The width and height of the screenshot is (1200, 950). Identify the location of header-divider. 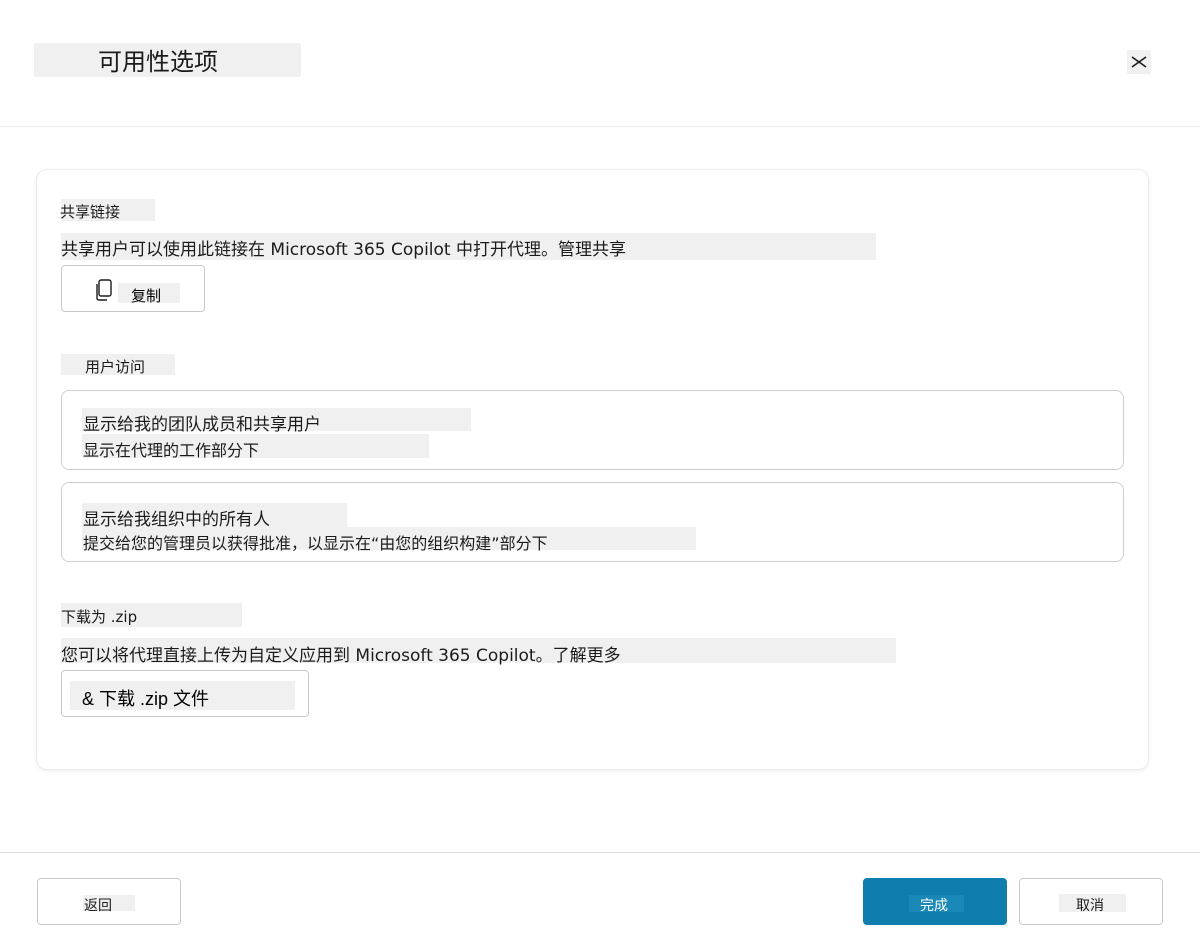
(600, 126).